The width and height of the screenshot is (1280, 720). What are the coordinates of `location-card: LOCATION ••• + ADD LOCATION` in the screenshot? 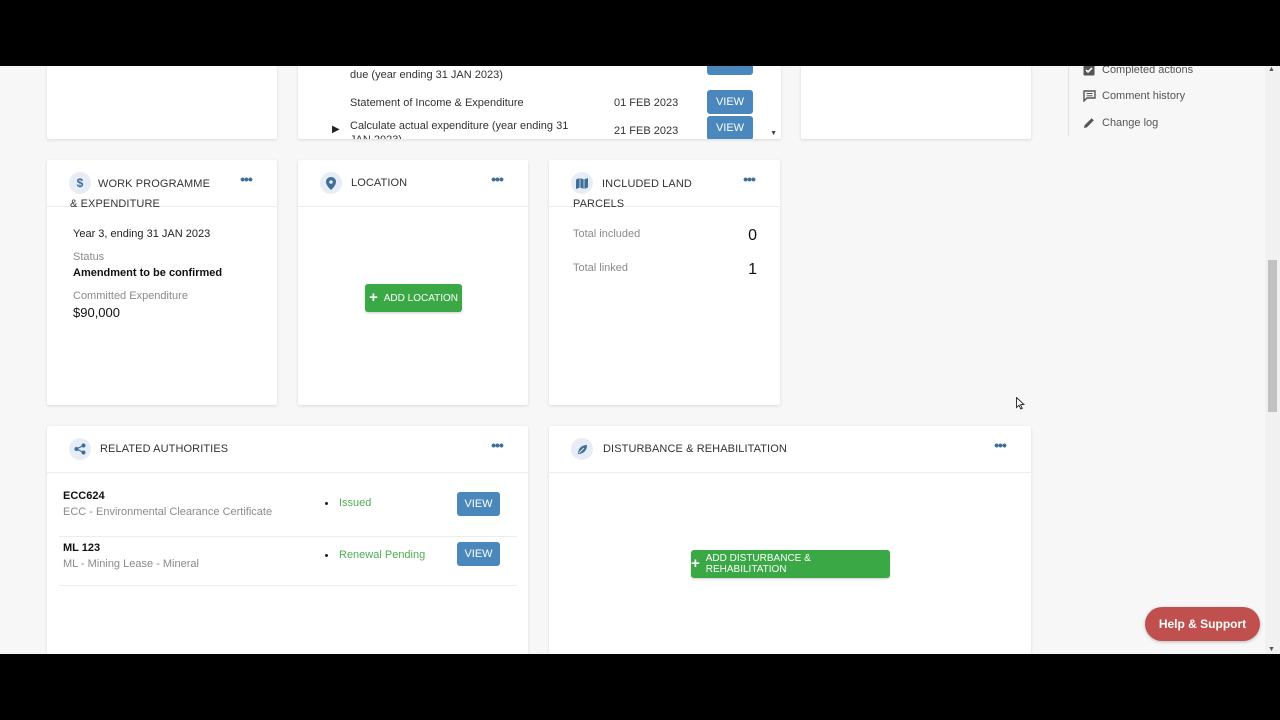 It's located at (413, 282).